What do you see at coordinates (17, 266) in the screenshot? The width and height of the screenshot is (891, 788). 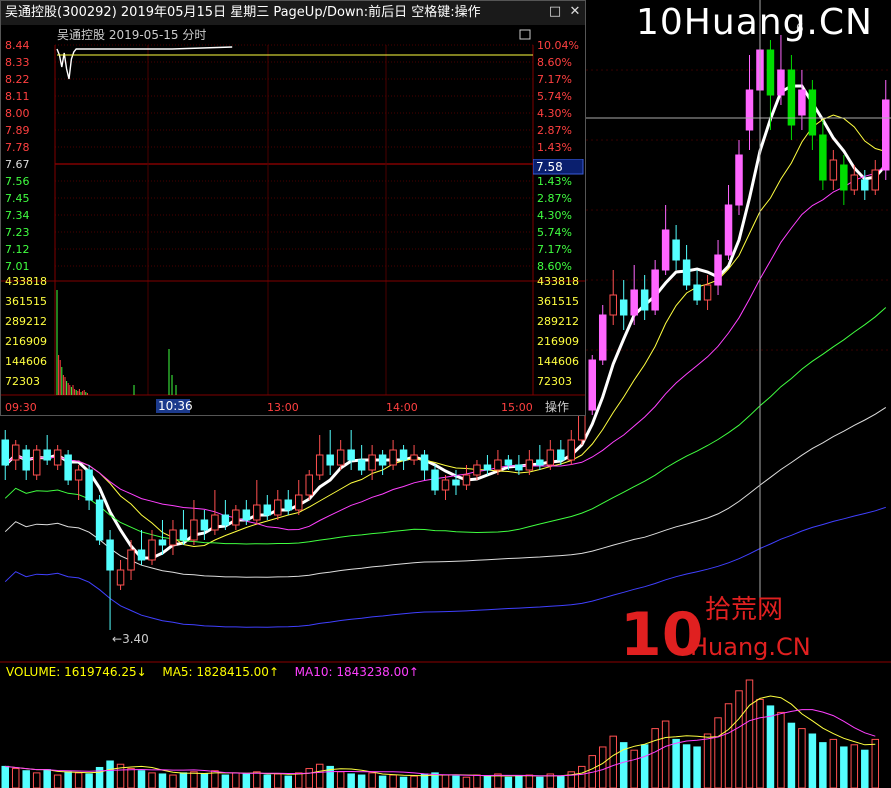 I see `price-tick-label: 7.01` at bounding box center [17, 266].